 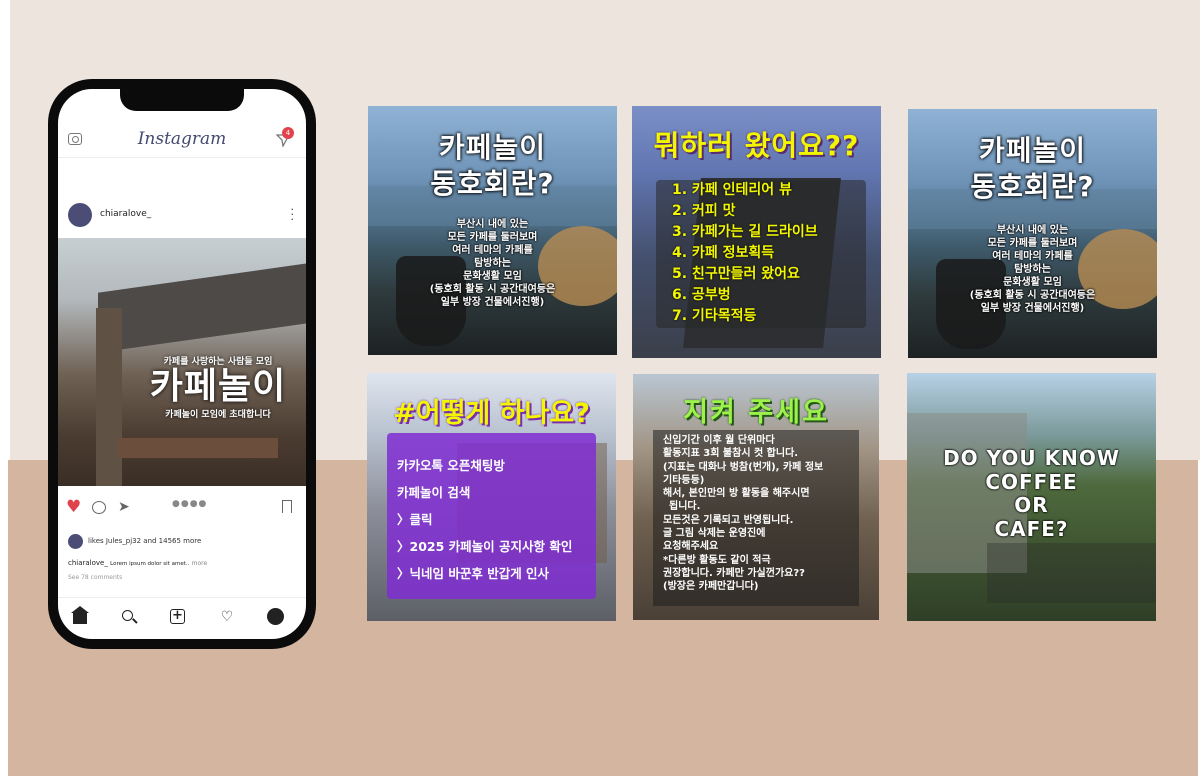 I want to click on post-actions: ♥ ➤ ●●●●, so click(x=182, y=508).